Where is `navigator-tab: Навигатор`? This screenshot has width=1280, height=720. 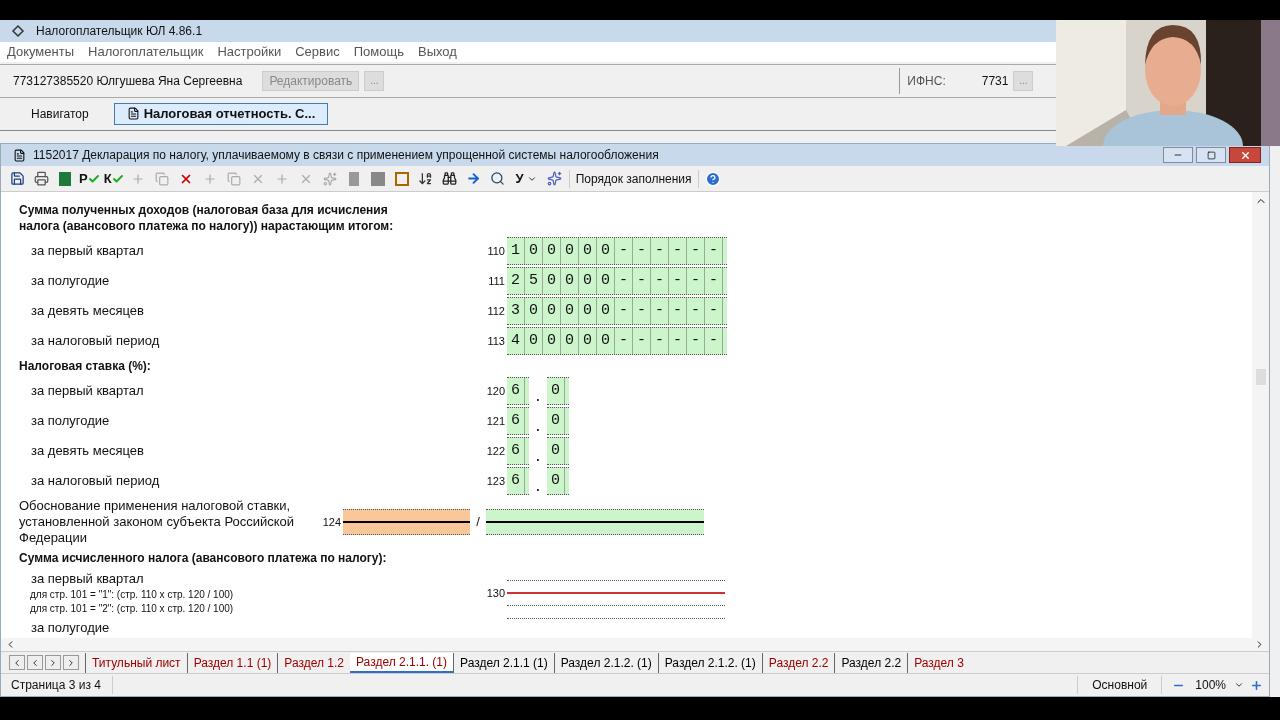 navigator-tab: Навигатор is located at coordinates (60, 113).